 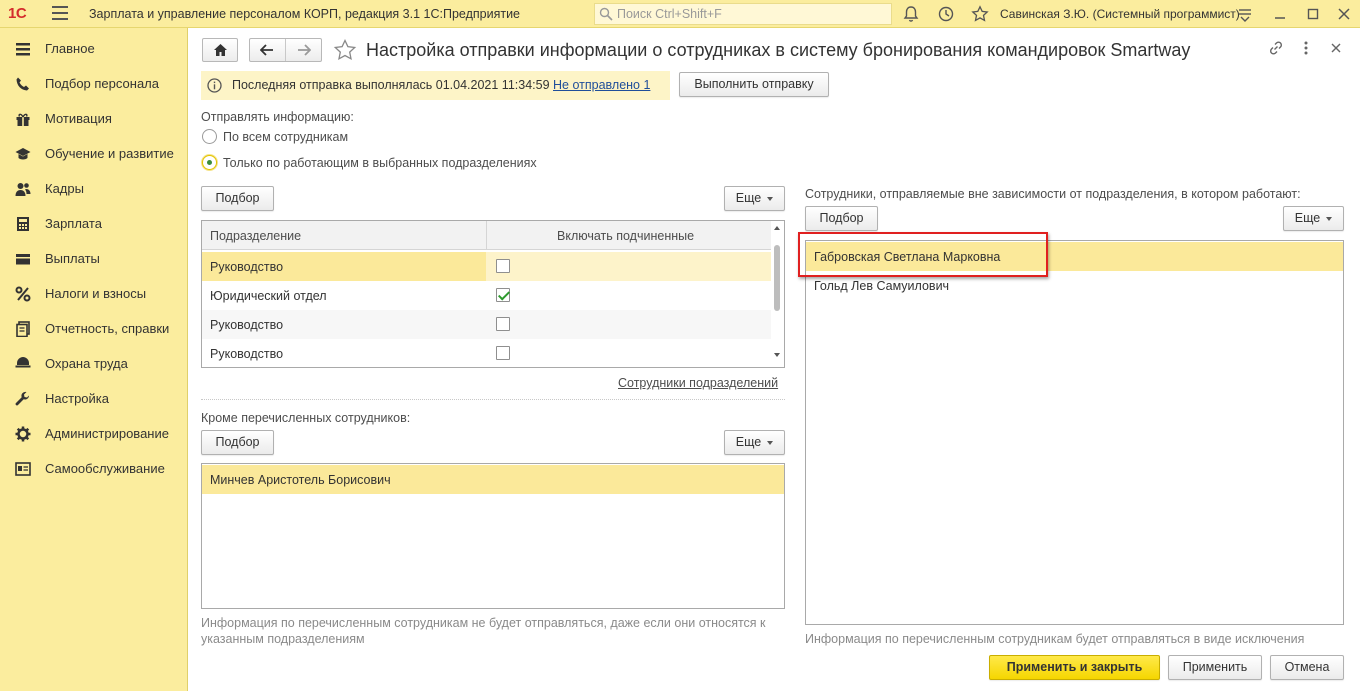 I want to click on more-label: Еще, so click(x=748, y=442).